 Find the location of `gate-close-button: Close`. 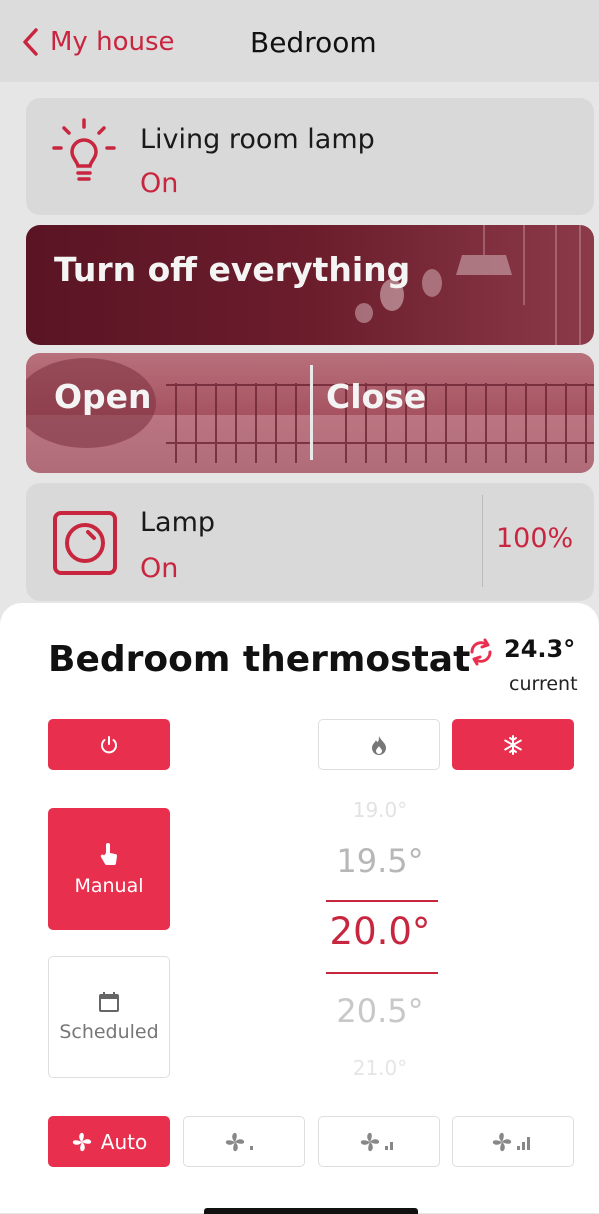

gate-close-button: Close is located at coordinates (376, 396).